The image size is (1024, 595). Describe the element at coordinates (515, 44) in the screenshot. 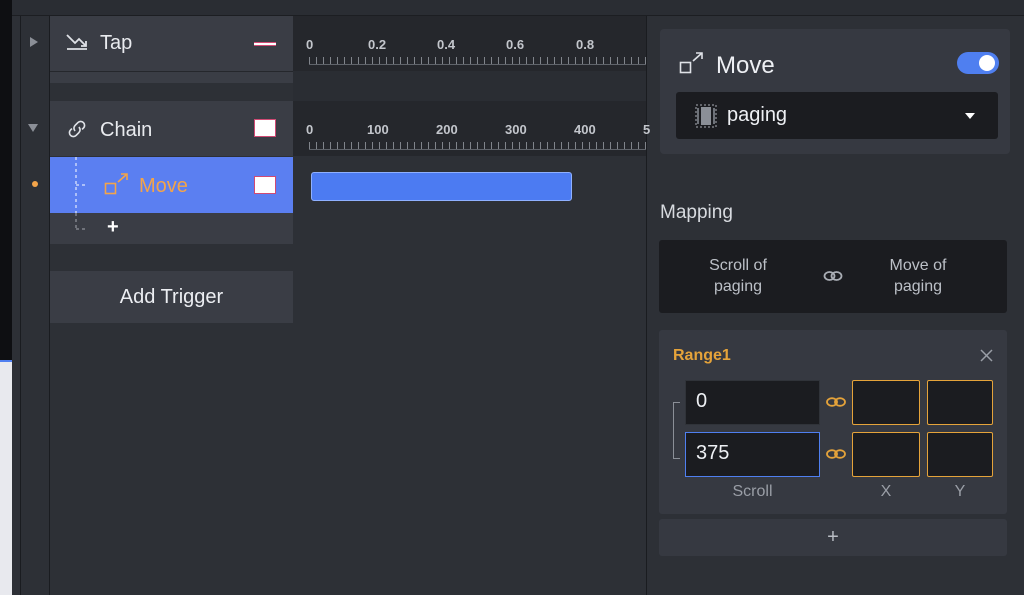

I see `ruler-tick-label: 0.6` at that location.